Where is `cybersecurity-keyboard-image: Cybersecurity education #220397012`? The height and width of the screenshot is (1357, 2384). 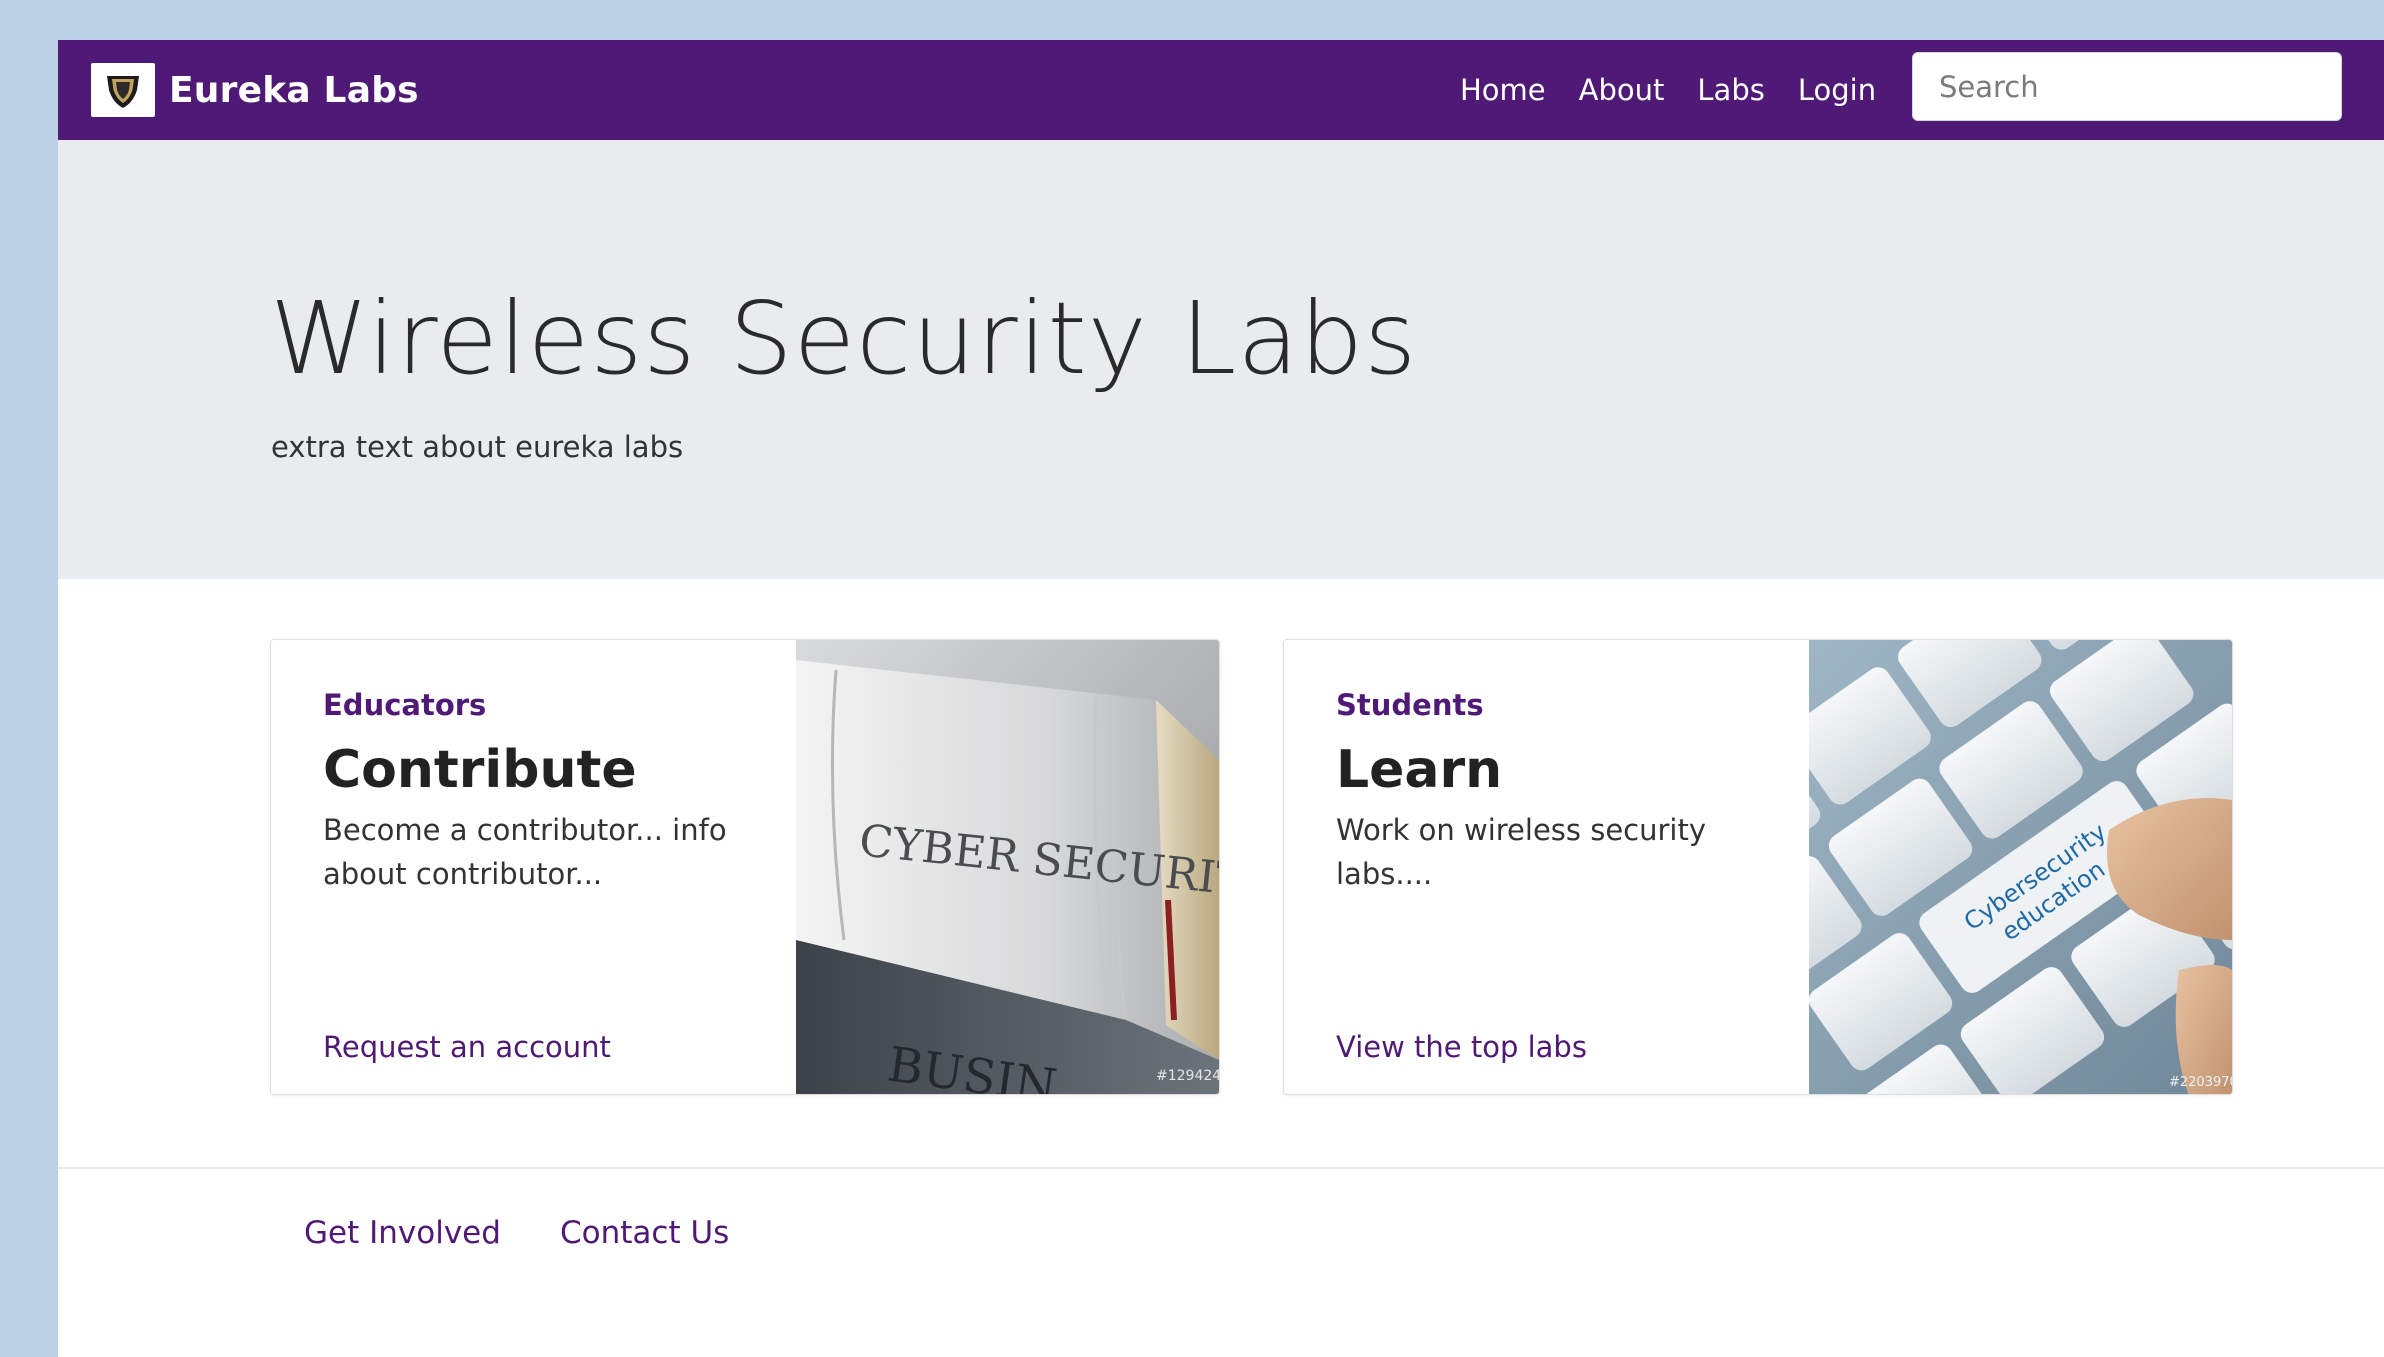 cybersecurity-keyboard-image: Cybersecurity education #220397012 is located at coordinates (2020, 867).